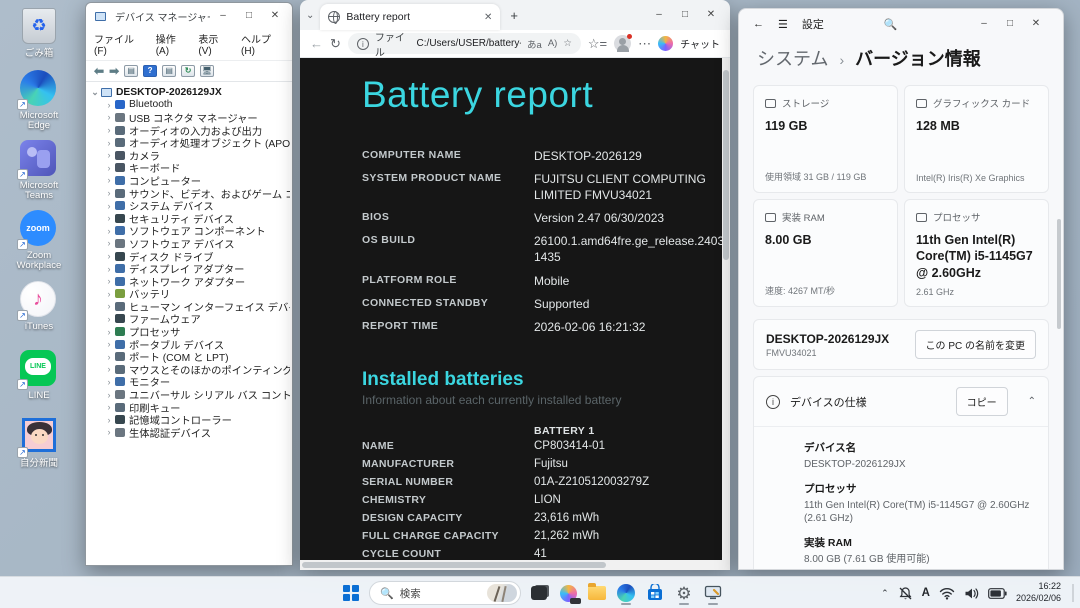  What do you see at coordinates (190, 319) in the screenshot?
I see `device-tree-item: › ファームウェア` at bounding box center [190, 319].